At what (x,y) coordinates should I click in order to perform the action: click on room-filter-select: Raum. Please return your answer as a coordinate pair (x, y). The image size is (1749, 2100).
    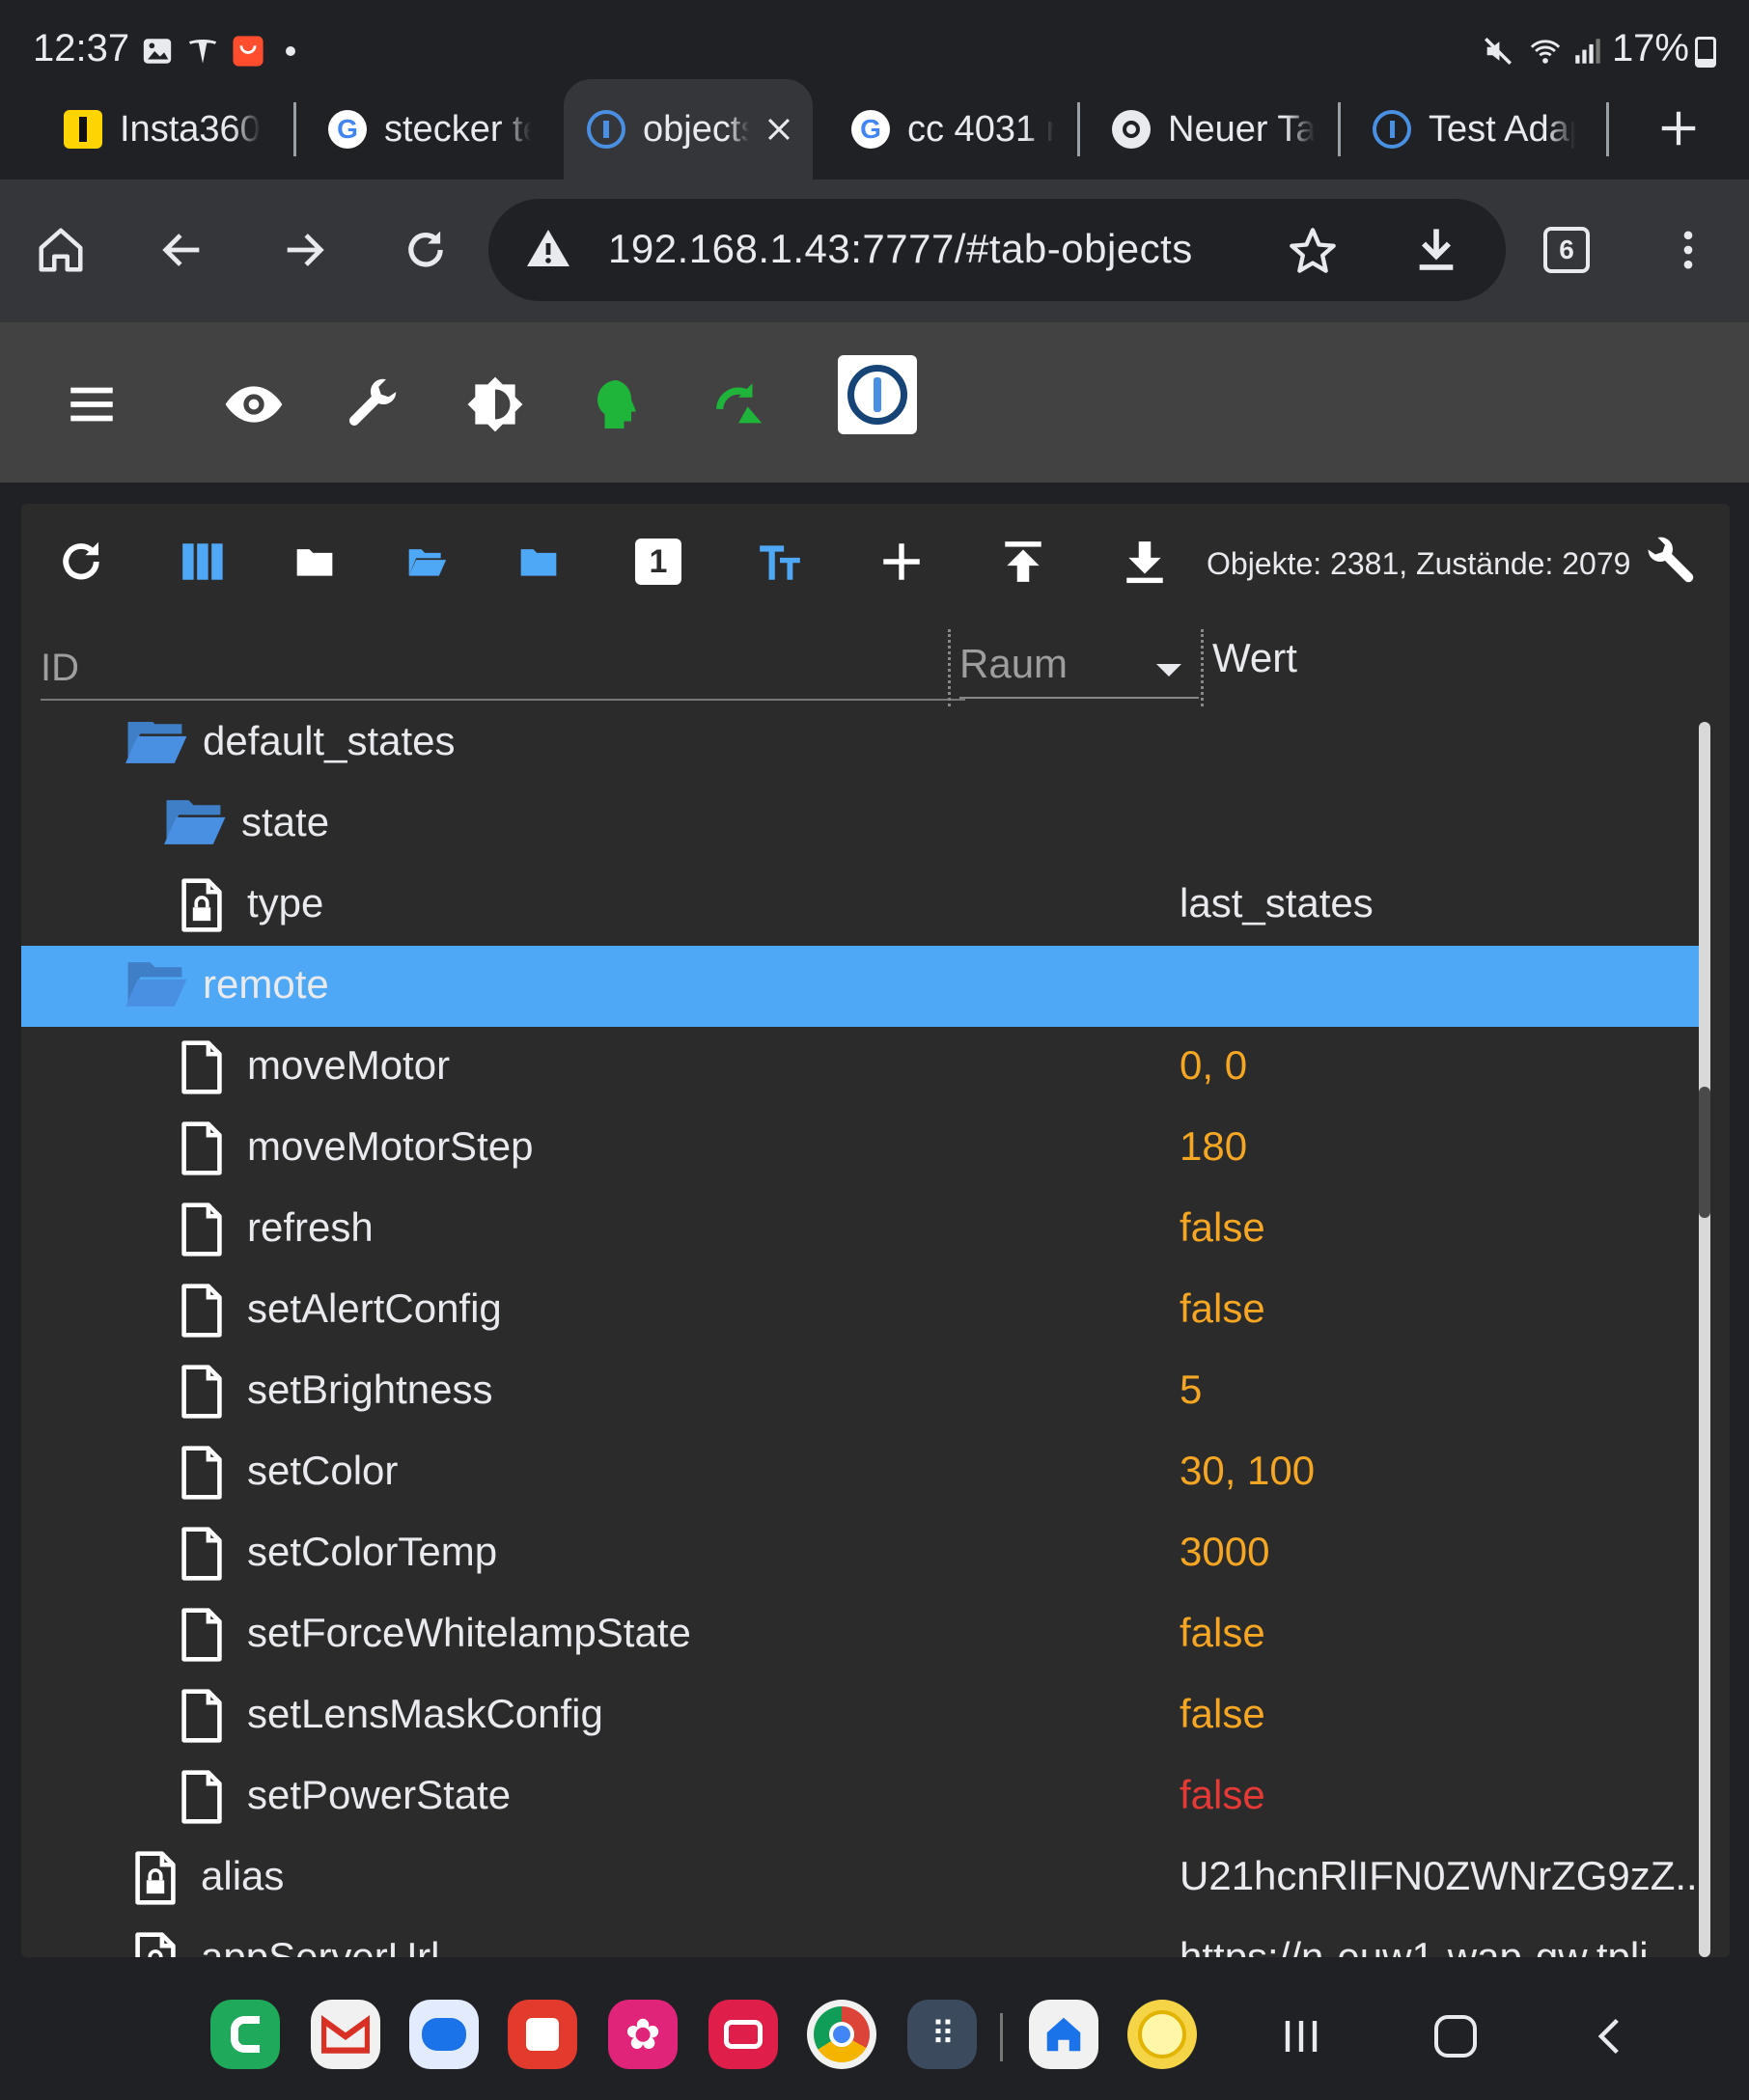
    Looking at the image, I should click on (1079, 667).